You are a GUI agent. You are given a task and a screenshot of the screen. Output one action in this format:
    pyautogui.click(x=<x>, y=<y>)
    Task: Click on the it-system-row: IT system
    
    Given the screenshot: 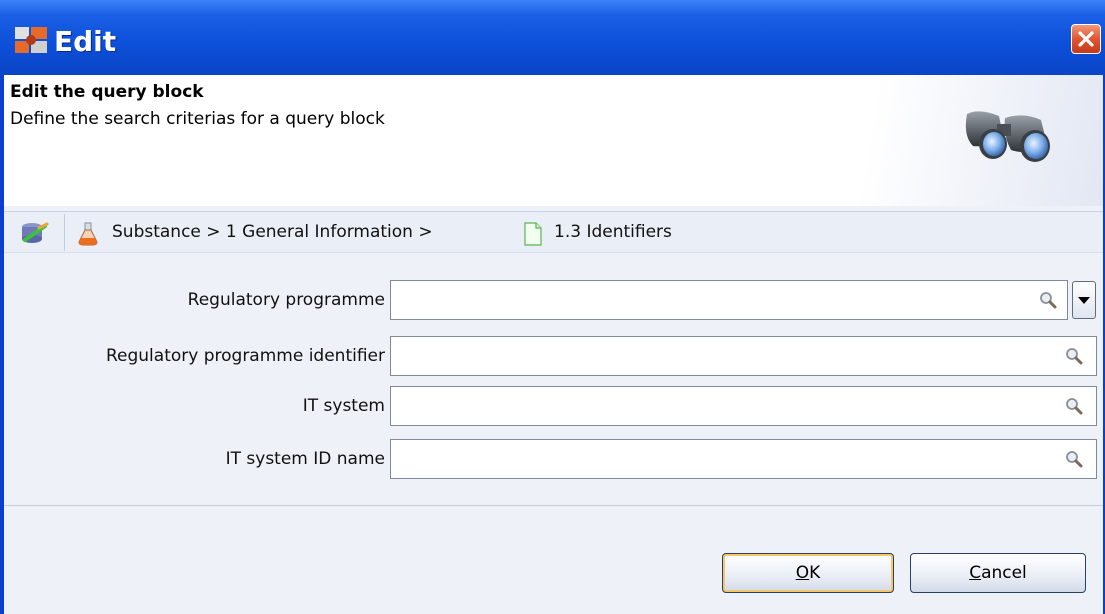 What is the action you would take?
    pyautogui.click(x=553, y=406)
    